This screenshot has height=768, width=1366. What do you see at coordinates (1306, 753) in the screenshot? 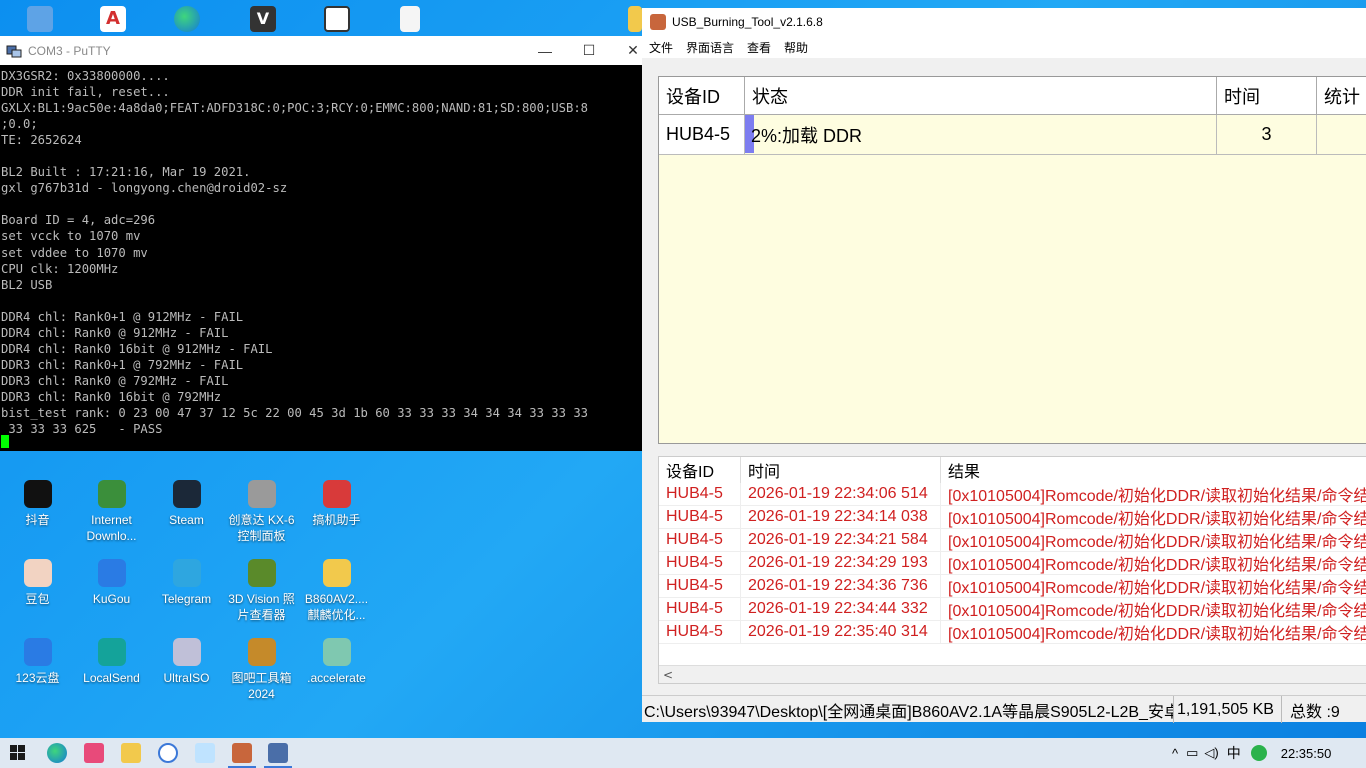
I see `clock: 22:35:50` at bounding box center [1306, 753].